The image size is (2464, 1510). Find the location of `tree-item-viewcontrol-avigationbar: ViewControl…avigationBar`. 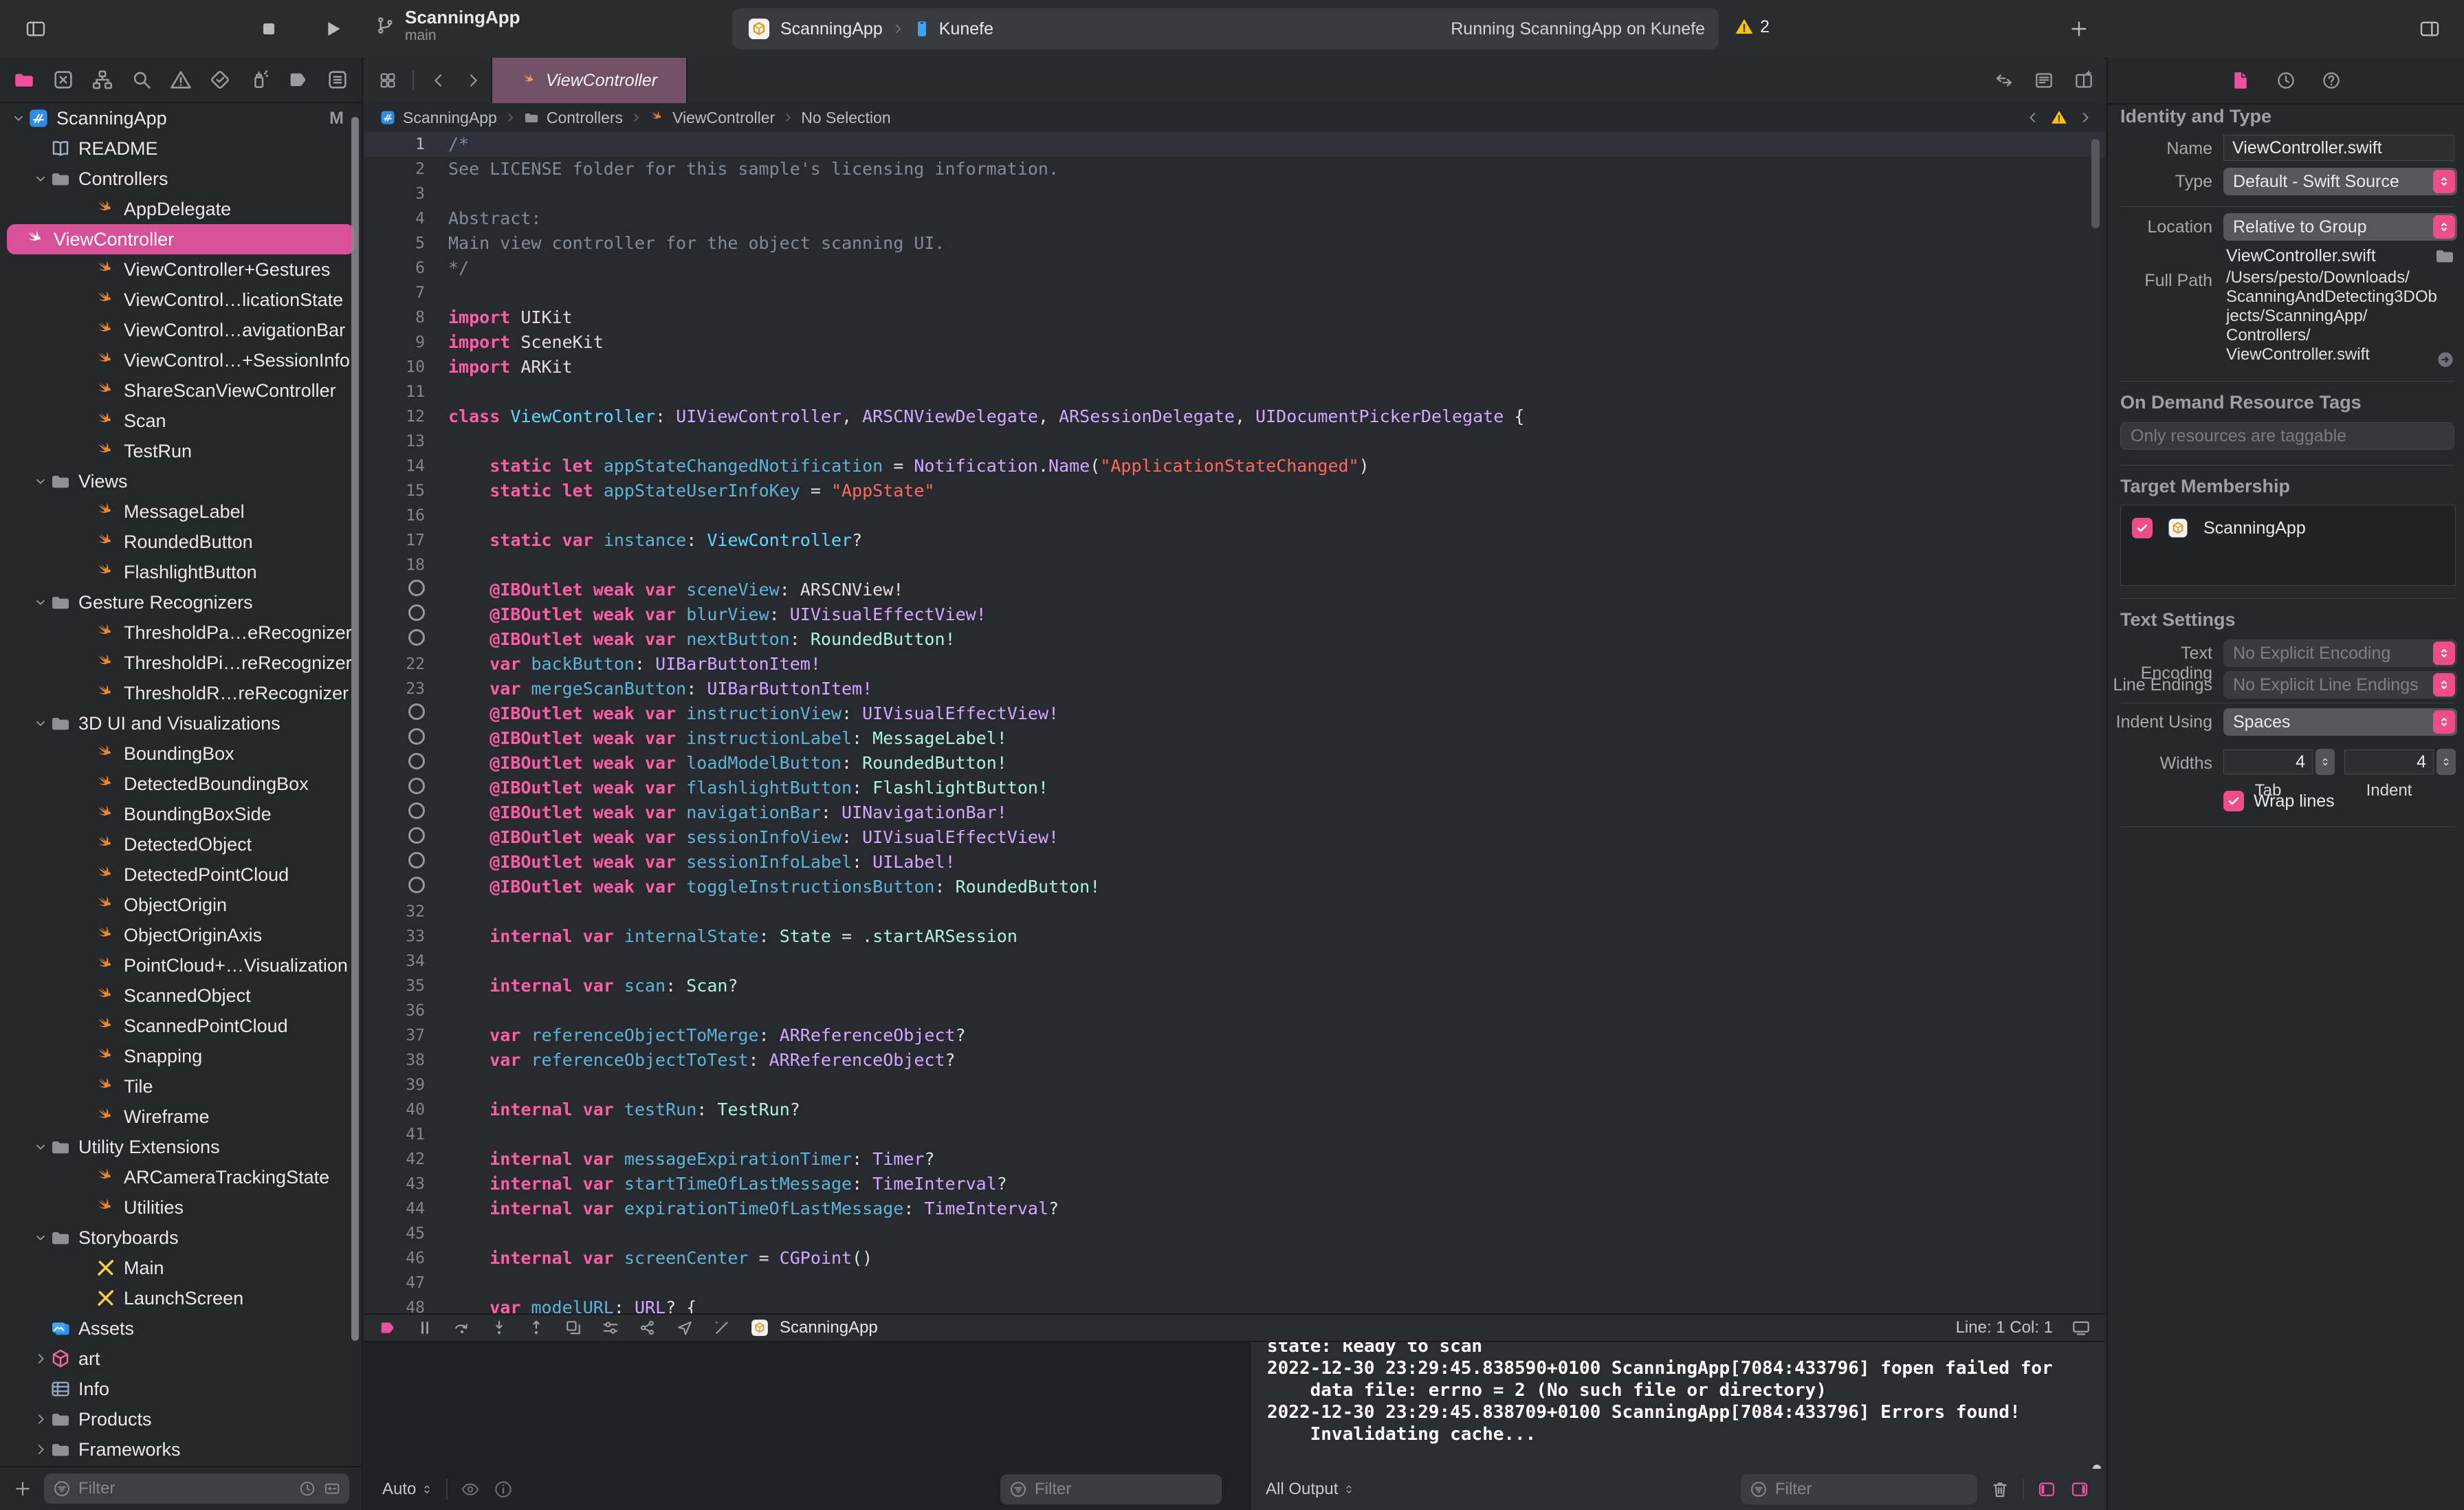

tree-item-viewcontrol-avigationbar: ViewControl…avigationBar is located at coordinates (181, 330).